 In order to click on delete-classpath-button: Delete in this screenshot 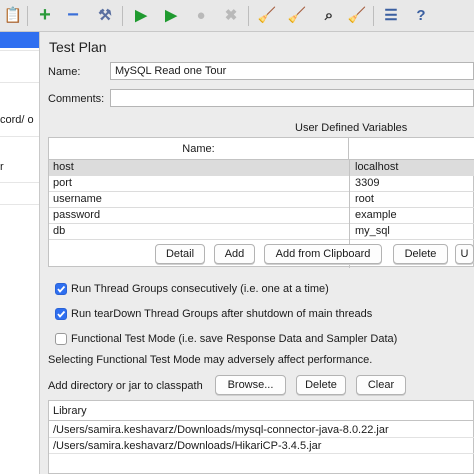, I will do `click(321, 385)`.